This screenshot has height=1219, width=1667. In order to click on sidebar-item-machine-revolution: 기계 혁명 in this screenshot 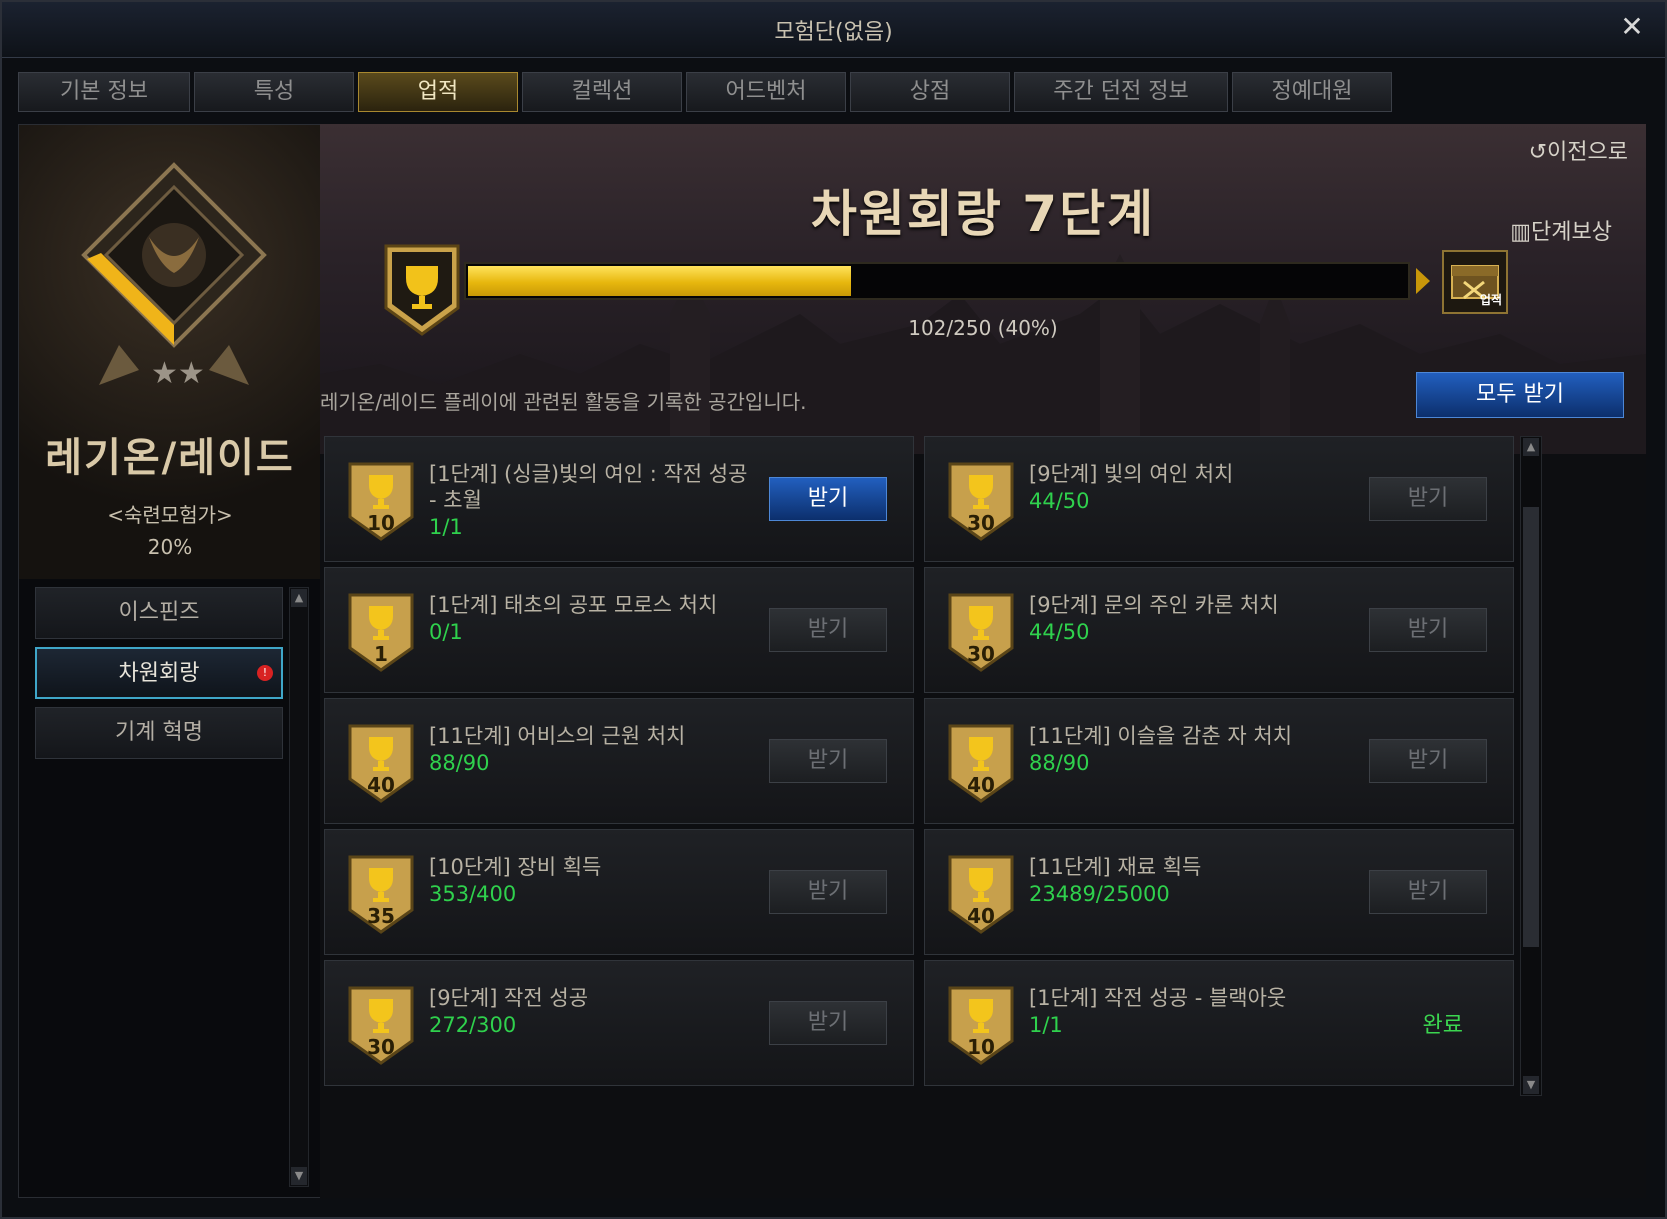, I will do `click(159, 733)`.